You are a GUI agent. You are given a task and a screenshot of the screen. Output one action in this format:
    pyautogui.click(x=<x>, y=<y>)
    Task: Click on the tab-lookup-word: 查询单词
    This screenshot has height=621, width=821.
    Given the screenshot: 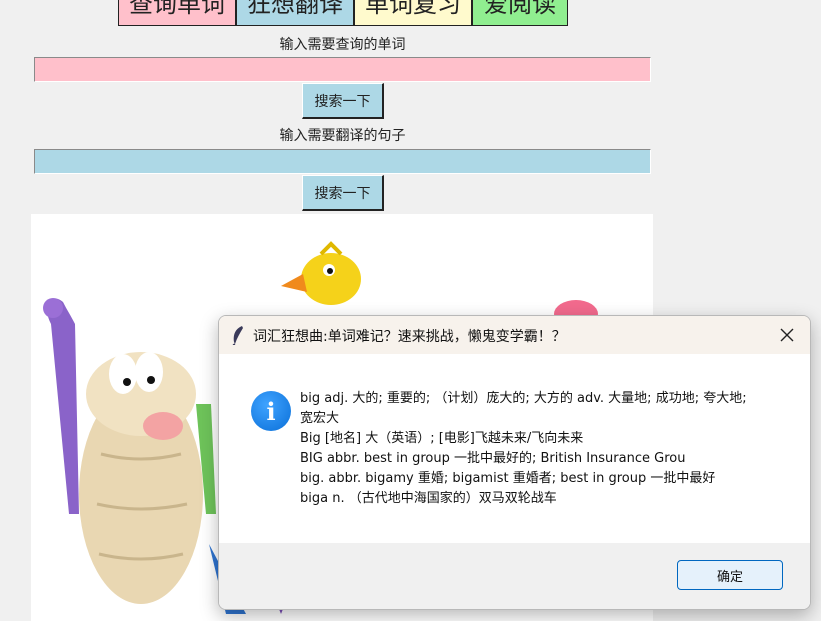 What is the action you would take?
    pyautogui.click(x=177, y=13)
    